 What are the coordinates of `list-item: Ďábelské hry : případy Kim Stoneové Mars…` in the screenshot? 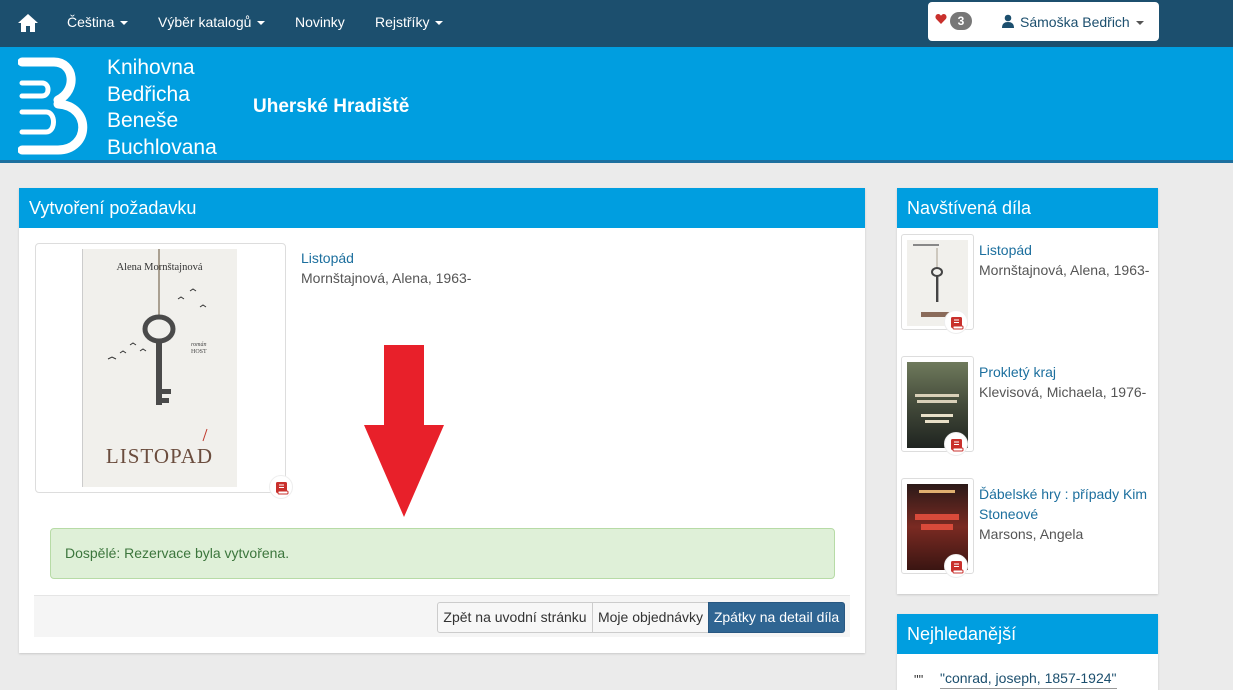 It's located at (1027, 528).